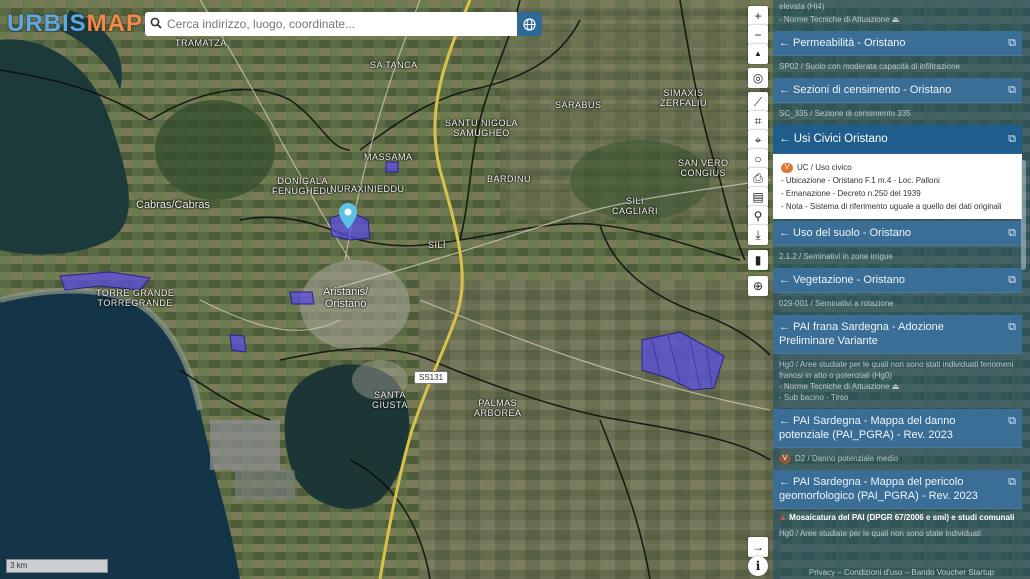  I want to click on map-label-torre-grande: TORRE GRANDE TORREGRANDE, so click(135, 298).